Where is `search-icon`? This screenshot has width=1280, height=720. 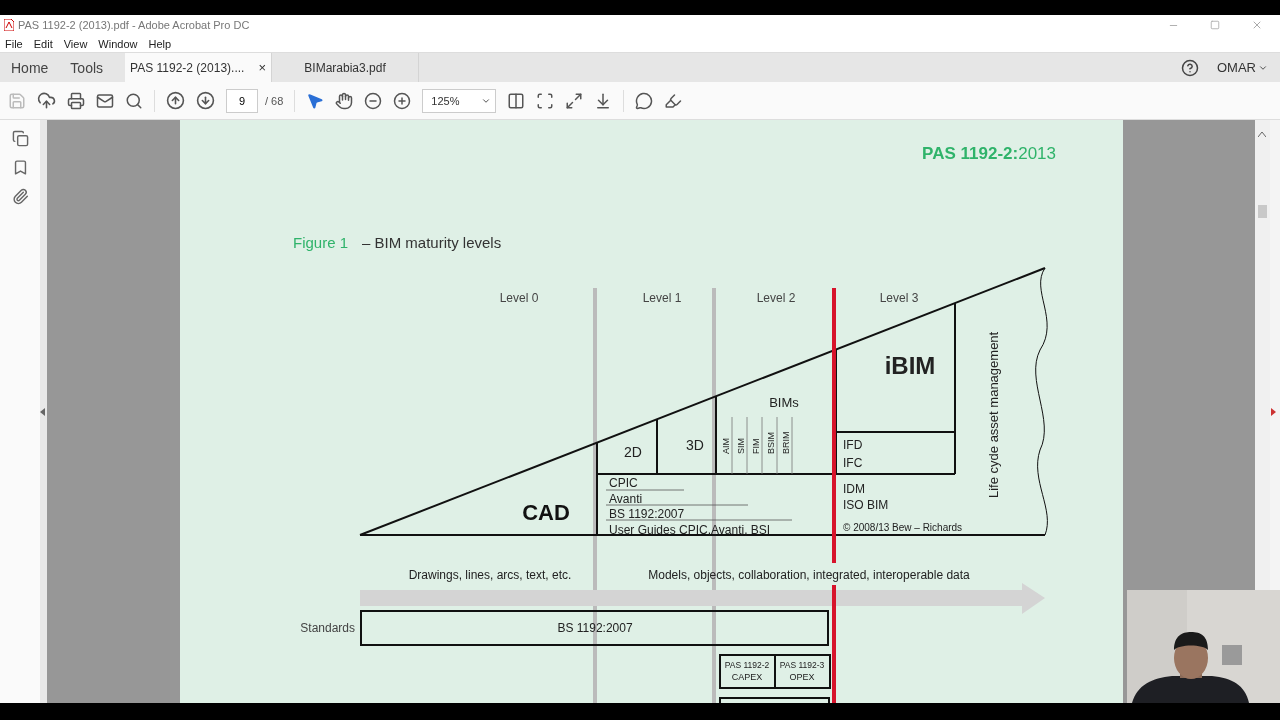
search-icon is located at coordinates (134, 100).